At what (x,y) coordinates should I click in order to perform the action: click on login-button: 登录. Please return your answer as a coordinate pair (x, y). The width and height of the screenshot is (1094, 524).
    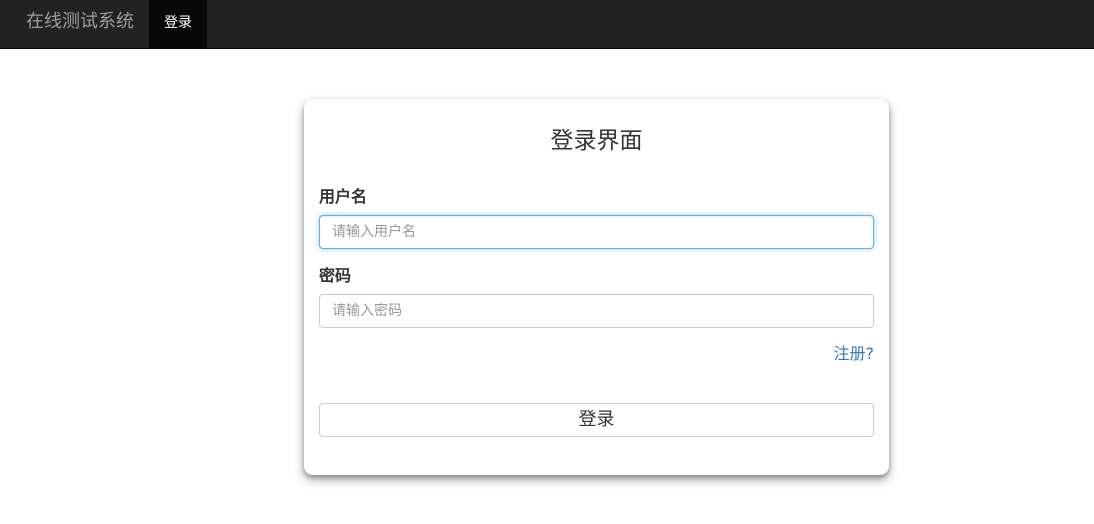
    Looking at the image, I should click on (596, 420).